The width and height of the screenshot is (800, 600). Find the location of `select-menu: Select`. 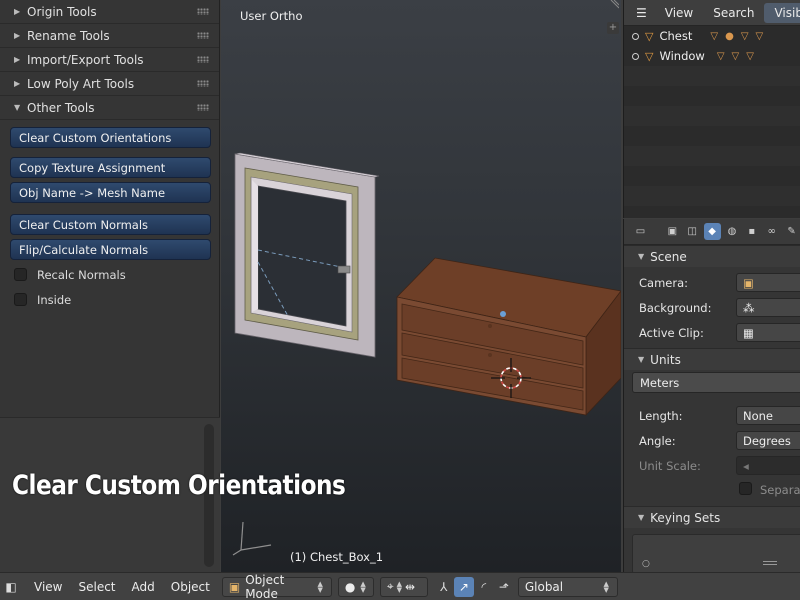

select-menu: Select is located at coordinates (96, 587).